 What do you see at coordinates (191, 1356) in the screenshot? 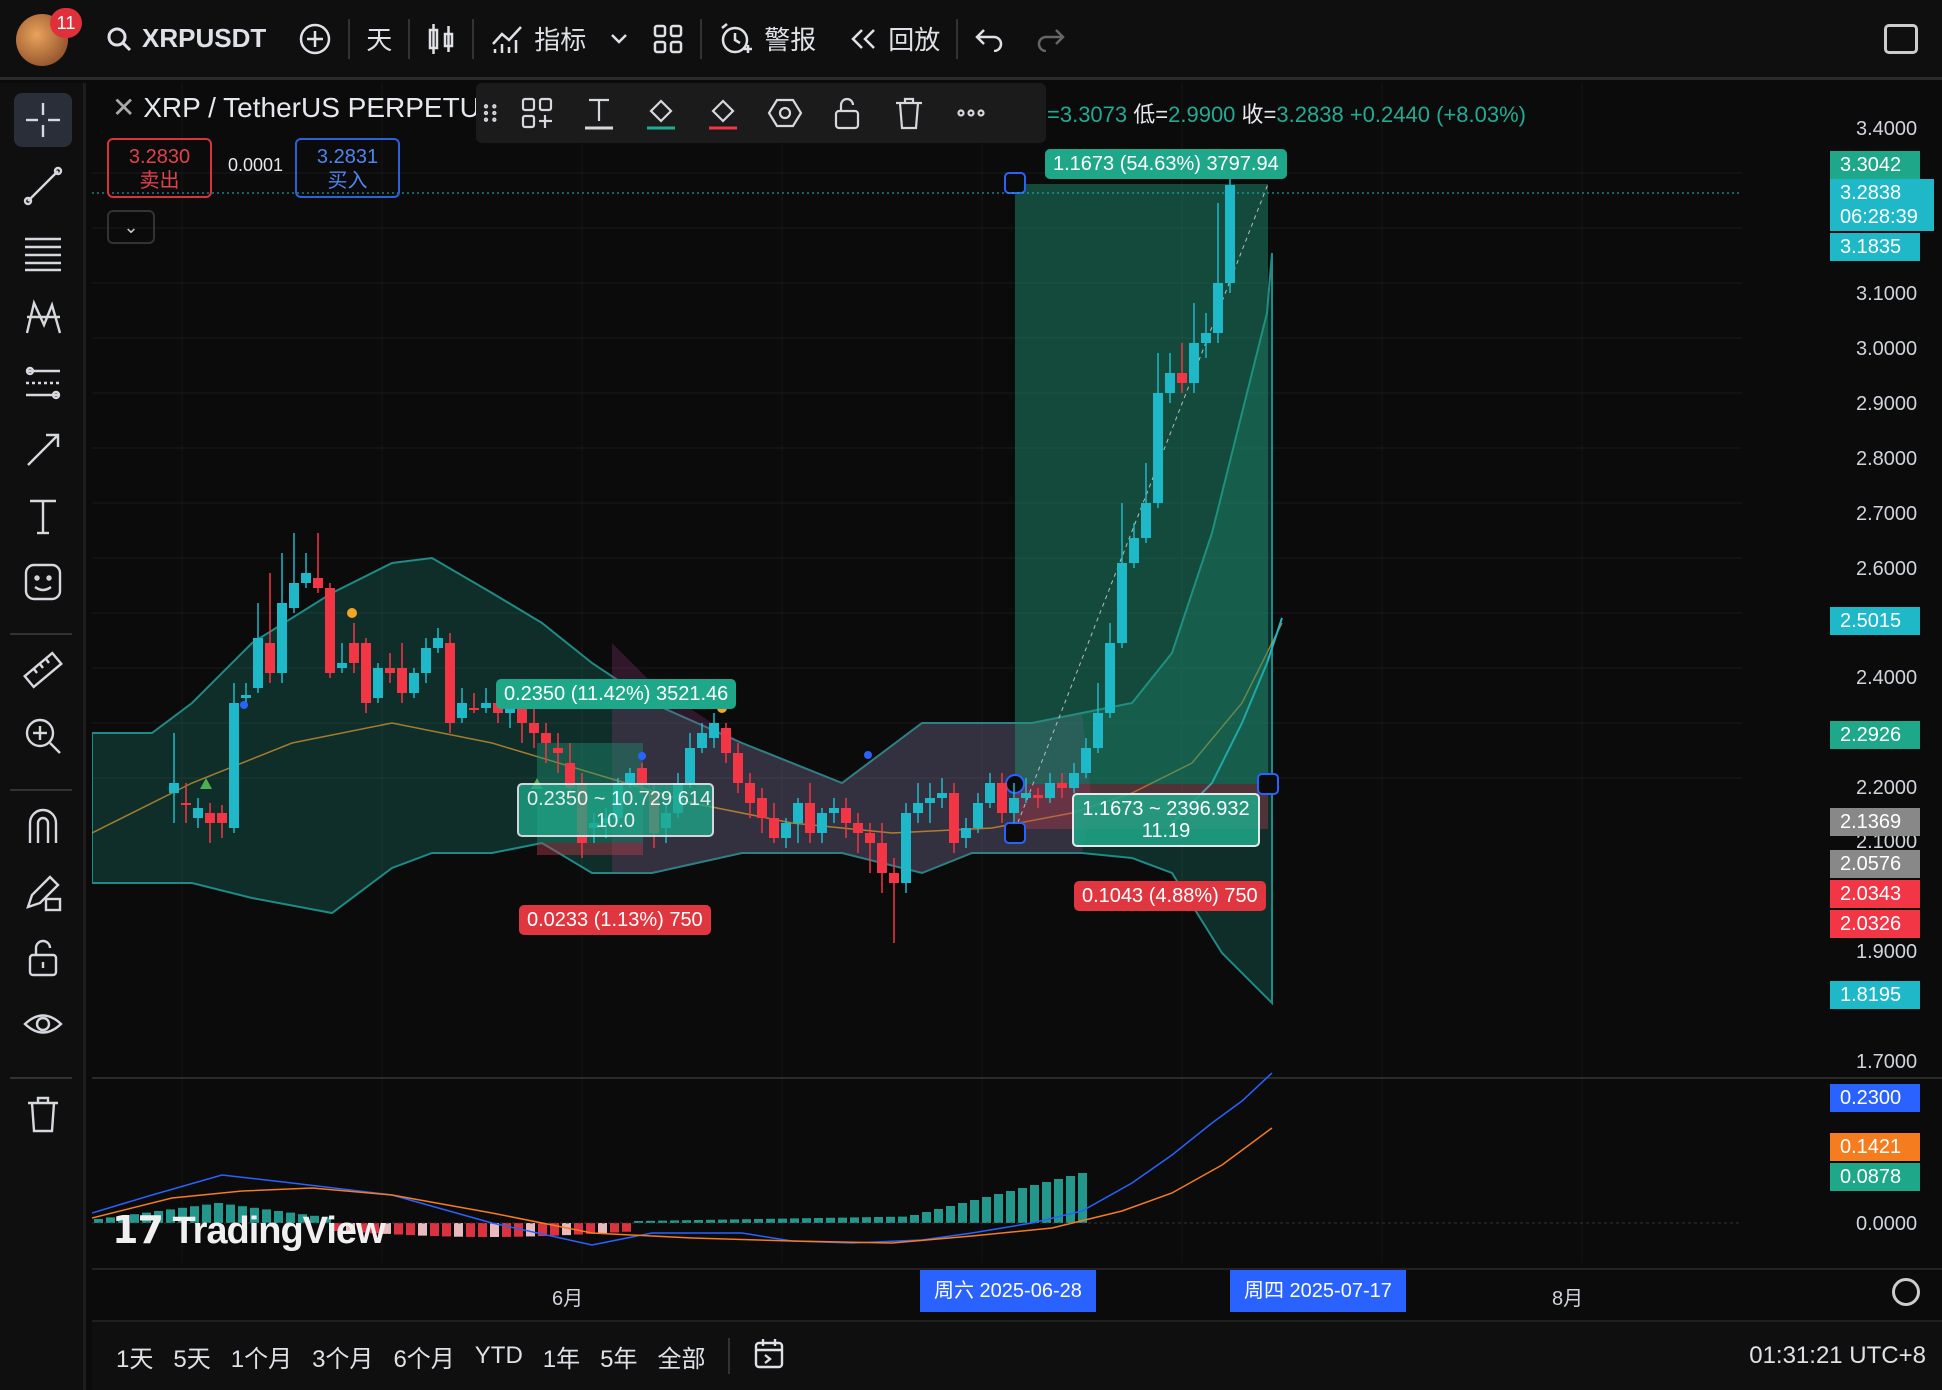
I see `range-5d: 5天` at bounding box center [191, 1356].